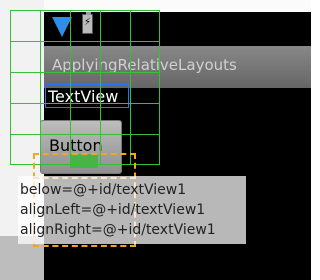 The width and height of the screenshot is (320, 280). What do you see at coordinates (113, 210) in the screenshot?
I see `tooltip-line-align-left: alignLeft=@+id/textView1` at bounding box center [113, 210].